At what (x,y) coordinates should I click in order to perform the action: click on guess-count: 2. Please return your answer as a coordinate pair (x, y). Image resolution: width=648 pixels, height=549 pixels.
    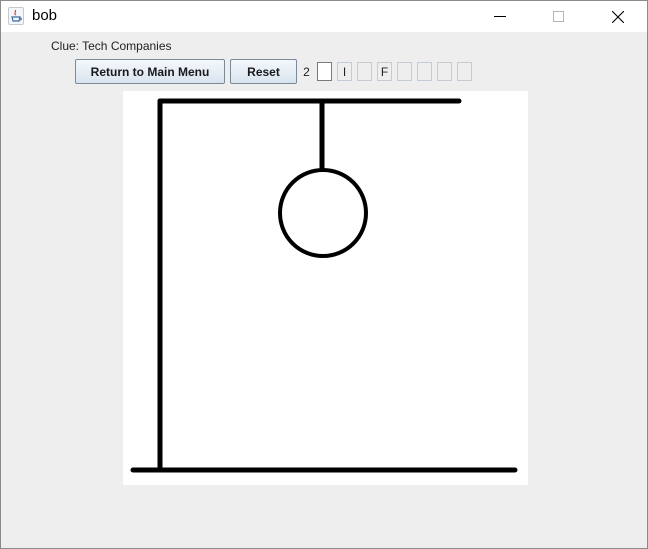
    Looking at the image, I should click on (306, 71).